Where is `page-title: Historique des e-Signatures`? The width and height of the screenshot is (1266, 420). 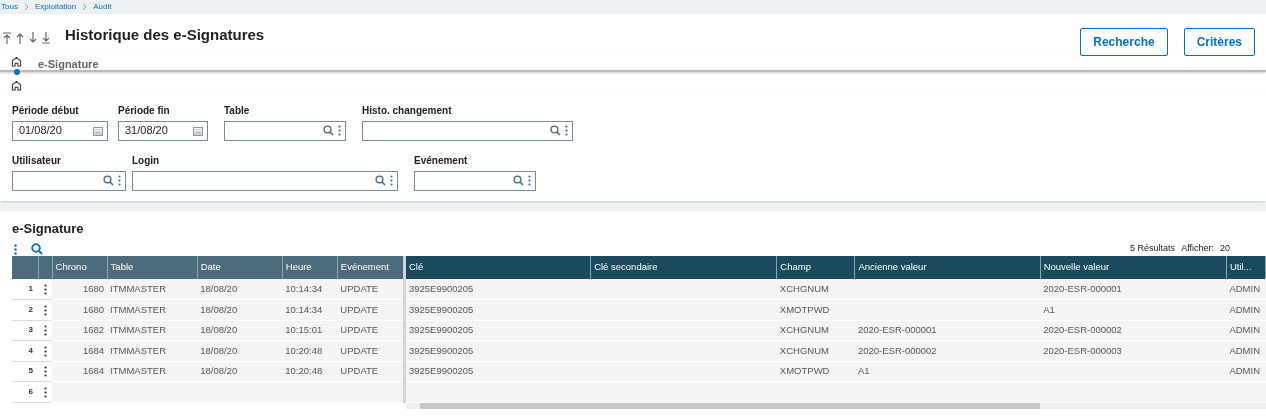
page-title: Historique des e-Signatures is located at coordinates (165, 35).